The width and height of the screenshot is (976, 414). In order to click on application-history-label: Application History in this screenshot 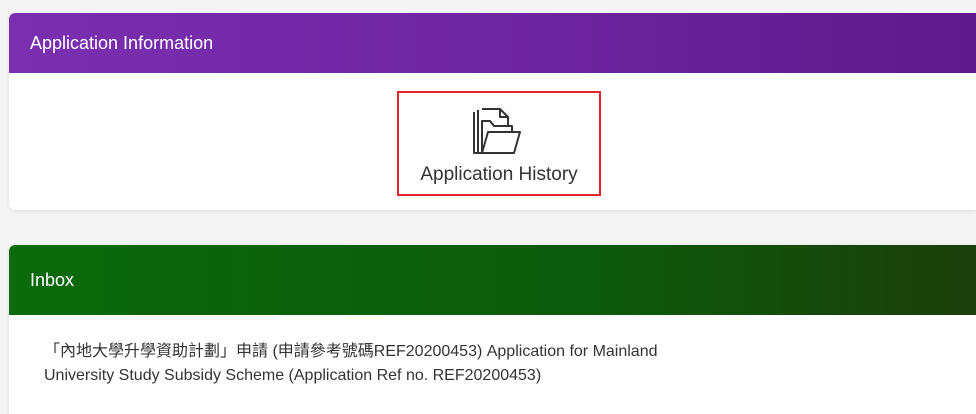, I will do `click(499, 174)`.